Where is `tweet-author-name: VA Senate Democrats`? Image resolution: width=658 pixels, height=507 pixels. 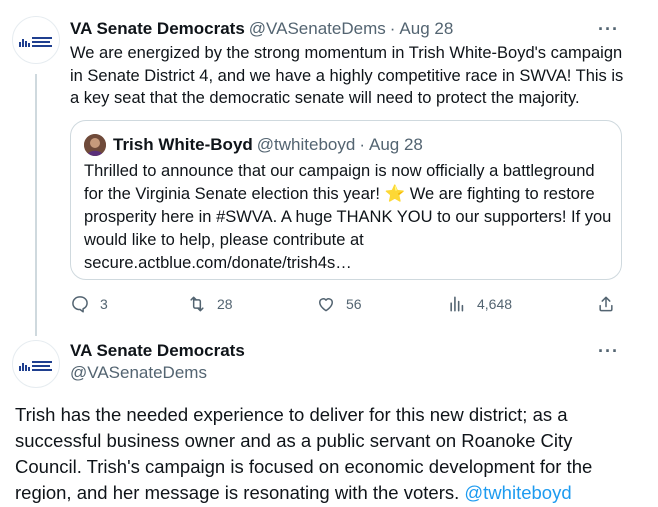 tweet-author-name: VA Senate Democrats is located at coordinates (157, 351).